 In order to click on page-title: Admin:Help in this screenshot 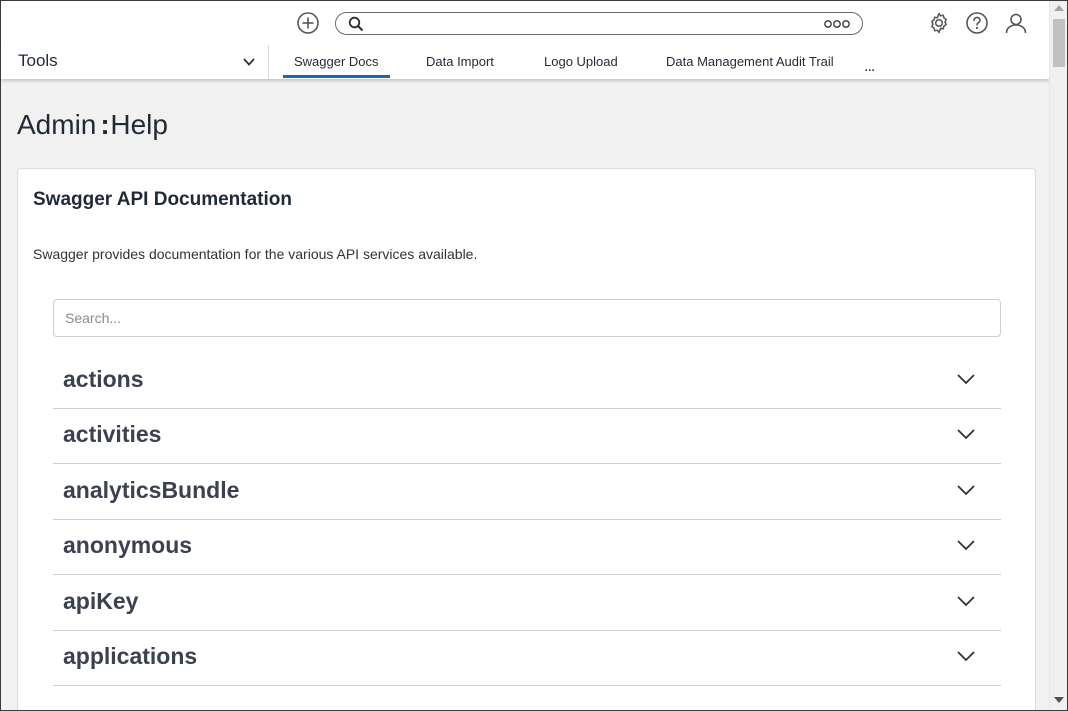, I will do `click(92, 125)`.